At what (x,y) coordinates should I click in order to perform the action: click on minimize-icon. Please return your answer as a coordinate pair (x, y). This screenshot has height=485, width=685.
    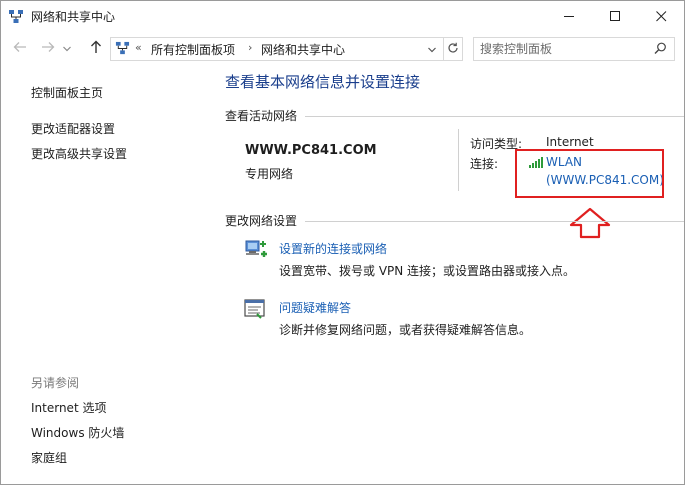
    Looking at the image, I should click on (569, 16).